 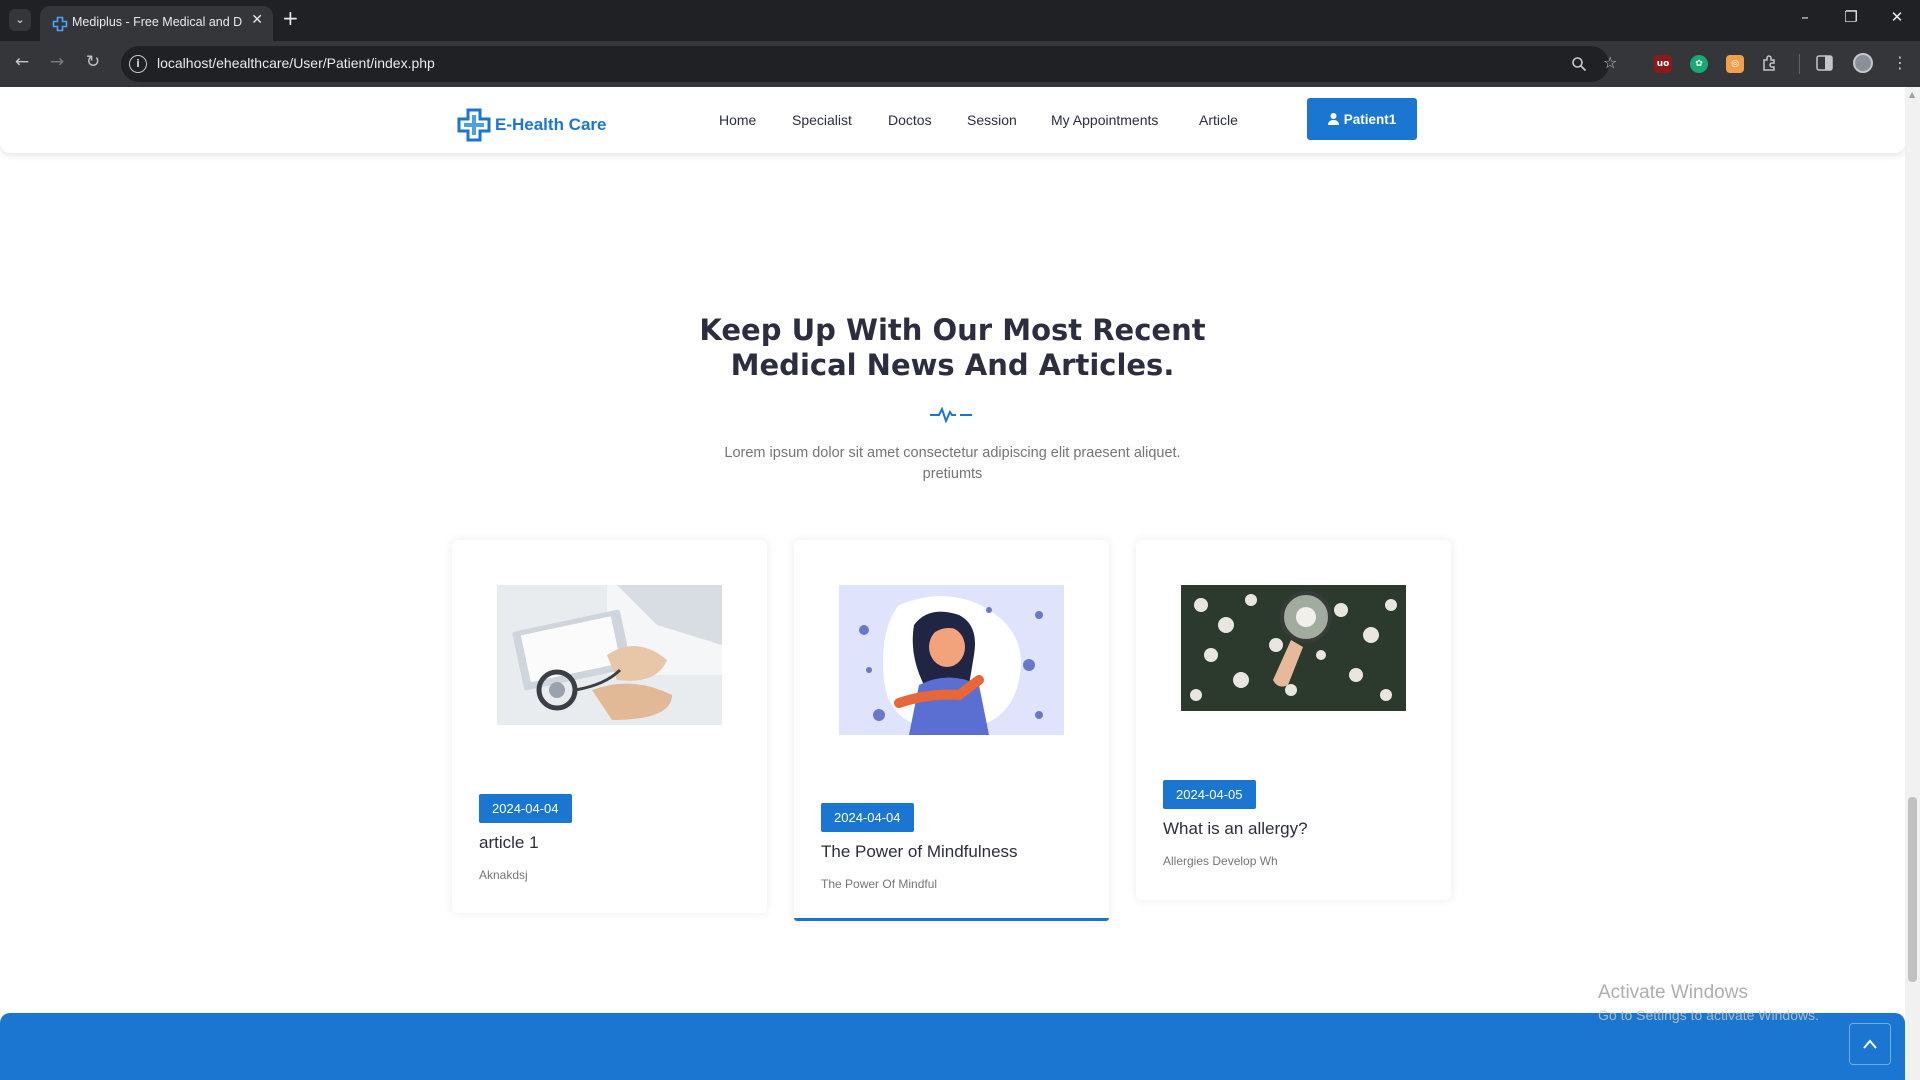 What do you see at coordinates (257, 20) in the screenshot?
I see `close-tab-icon: ✕` at bounding box center [257, 20].